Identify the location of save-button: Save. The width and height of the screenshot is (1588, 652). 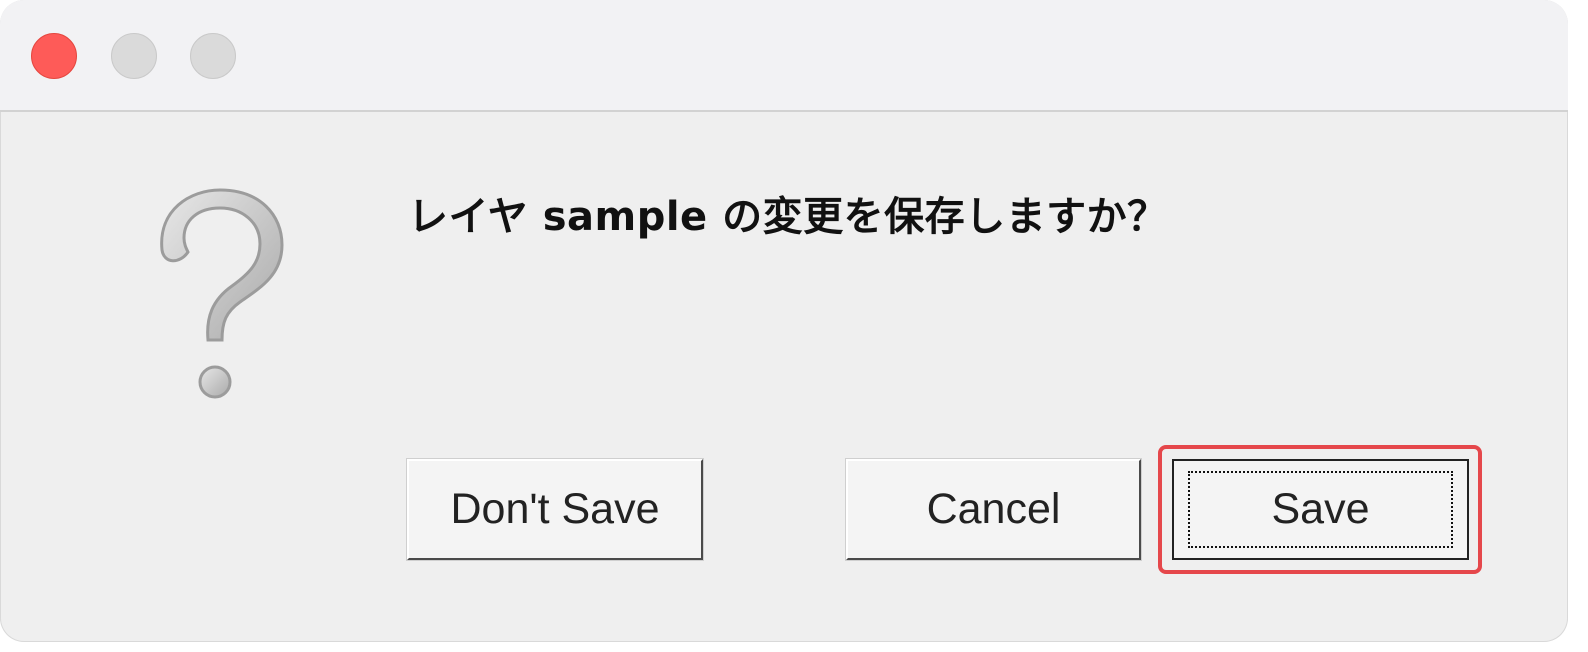
(1320, 509).